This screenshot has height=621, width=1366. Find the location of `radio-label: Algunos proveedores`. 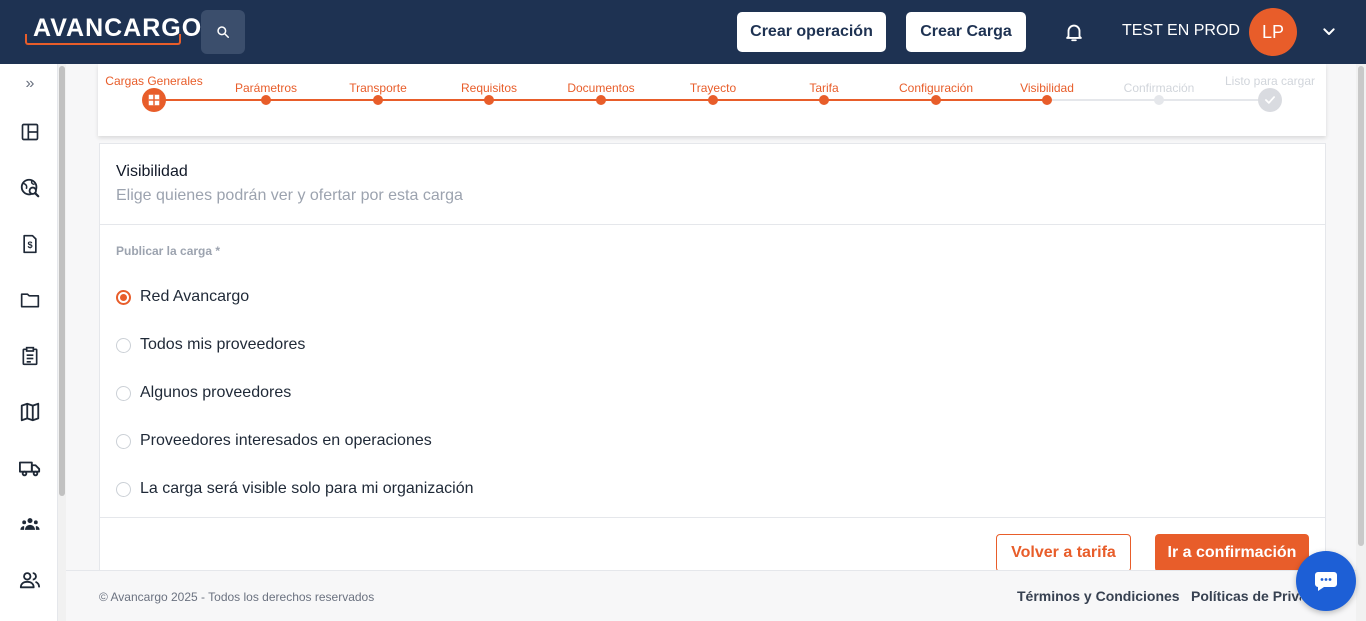

radio-label: Algunos proveedores is located at coordinates (216, 392).